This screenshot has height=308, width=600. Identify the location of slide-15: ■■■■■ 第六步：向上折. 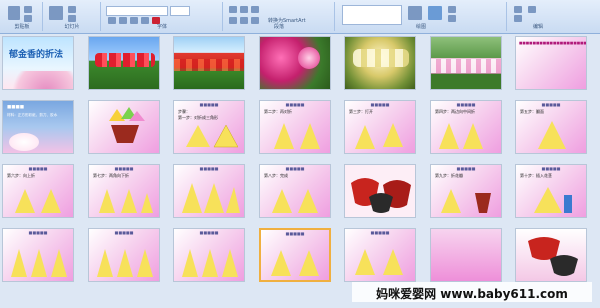
(38, 191).